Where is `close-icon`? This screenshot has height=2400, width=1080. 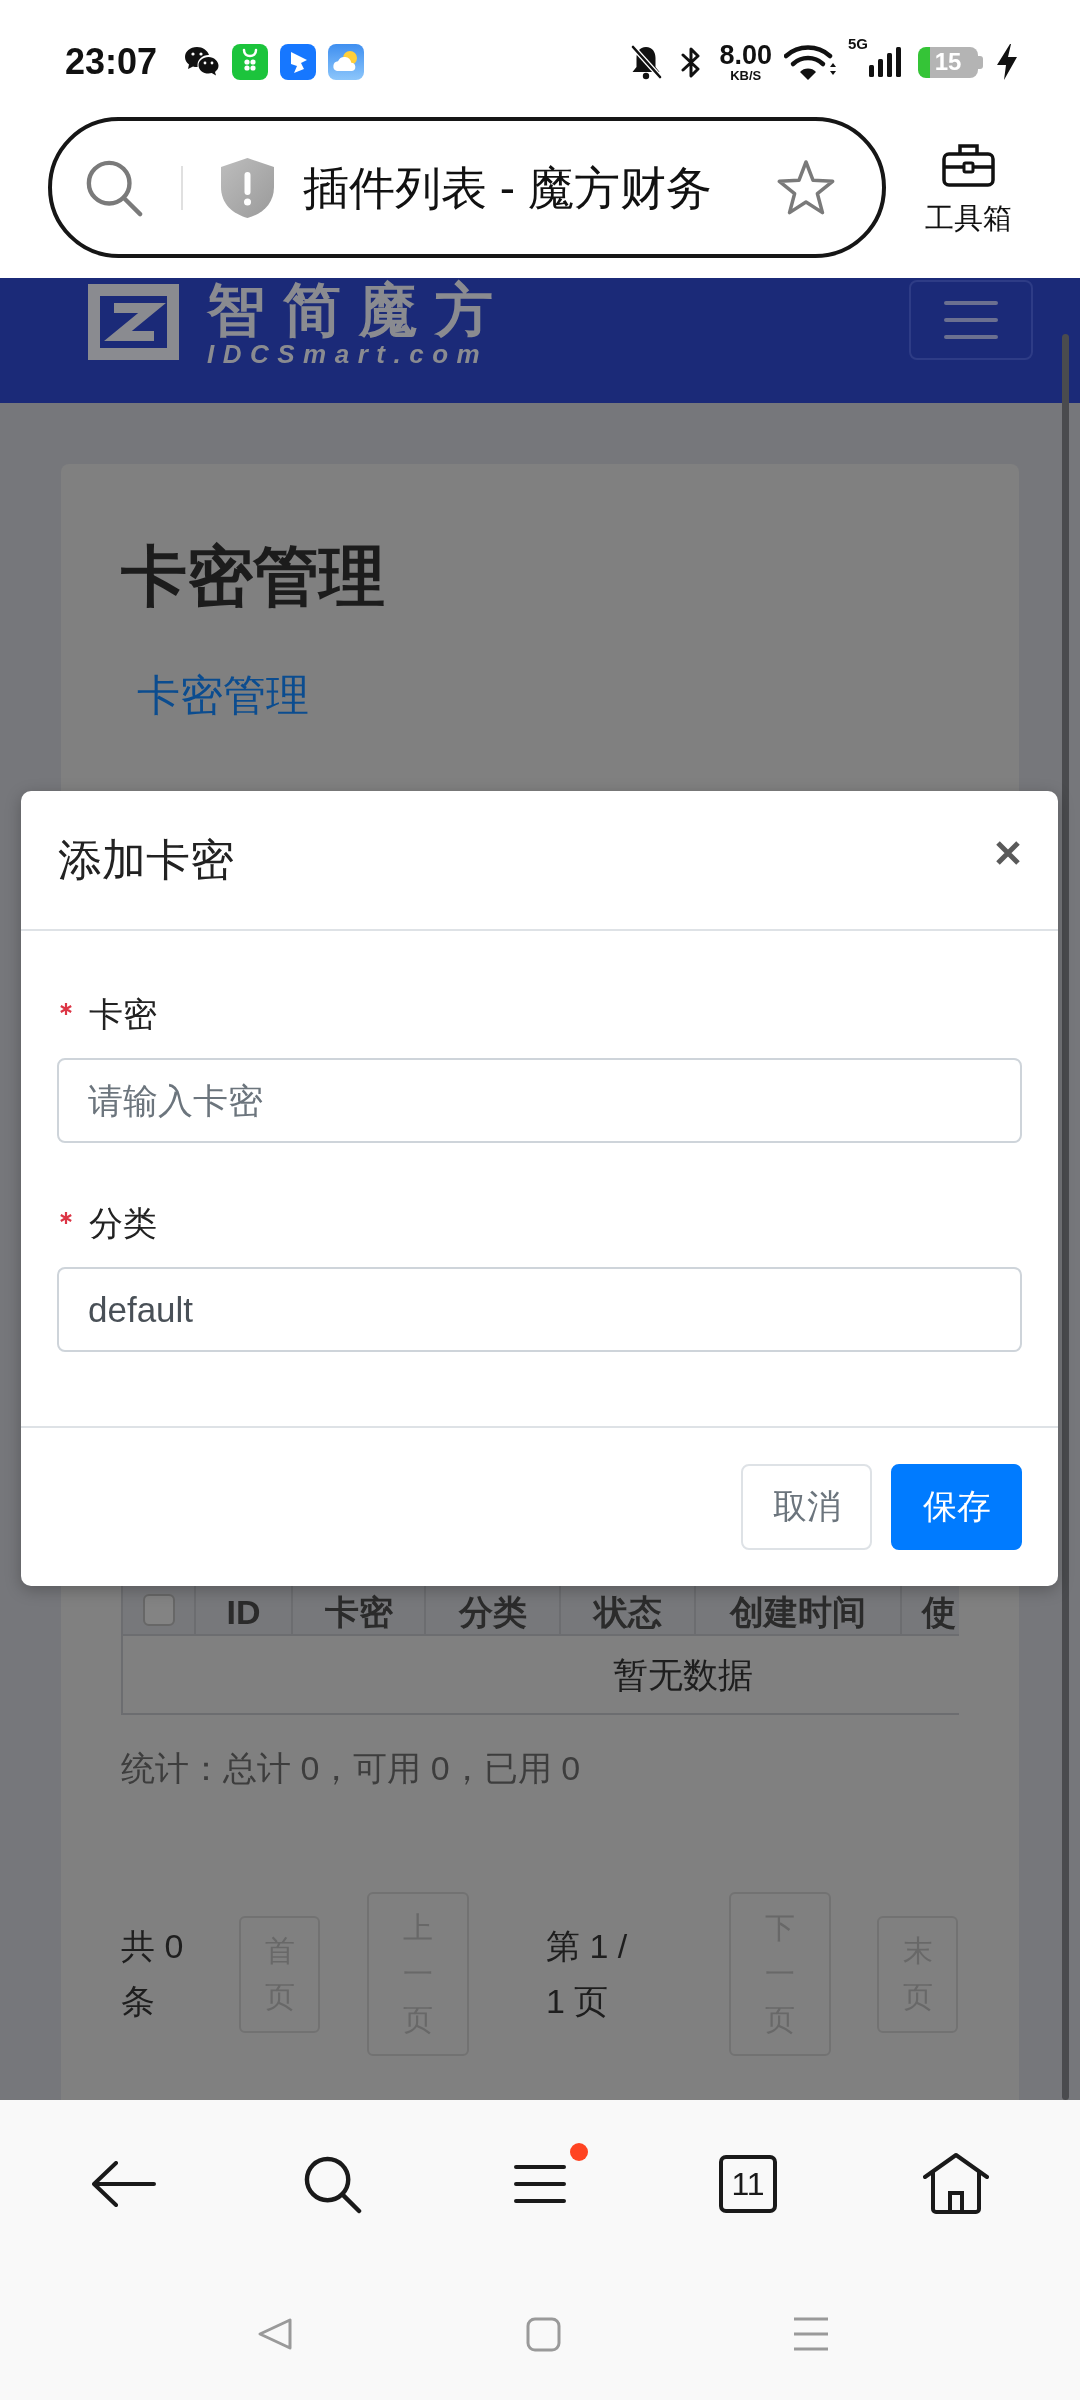 close-icon is located at coordinates (1008, 853).